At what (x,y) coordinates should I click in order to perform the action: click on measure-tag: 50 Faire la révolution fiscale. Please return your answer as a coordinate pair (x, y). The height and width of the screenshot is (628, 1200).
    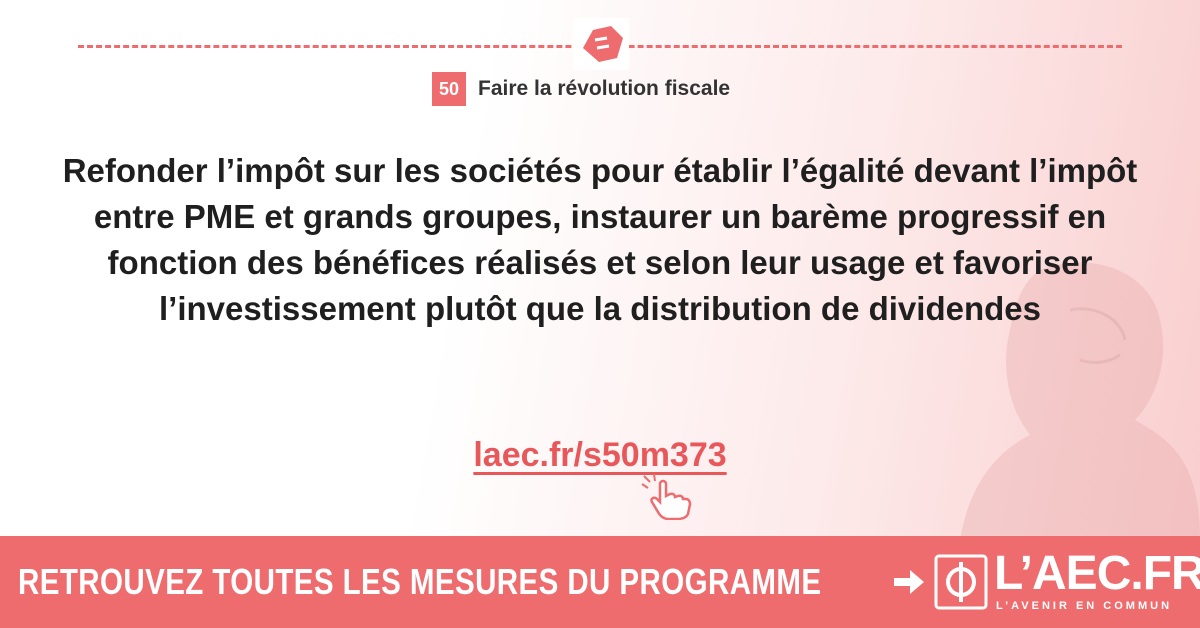
    Looking at the image, I should click on (581, 89).